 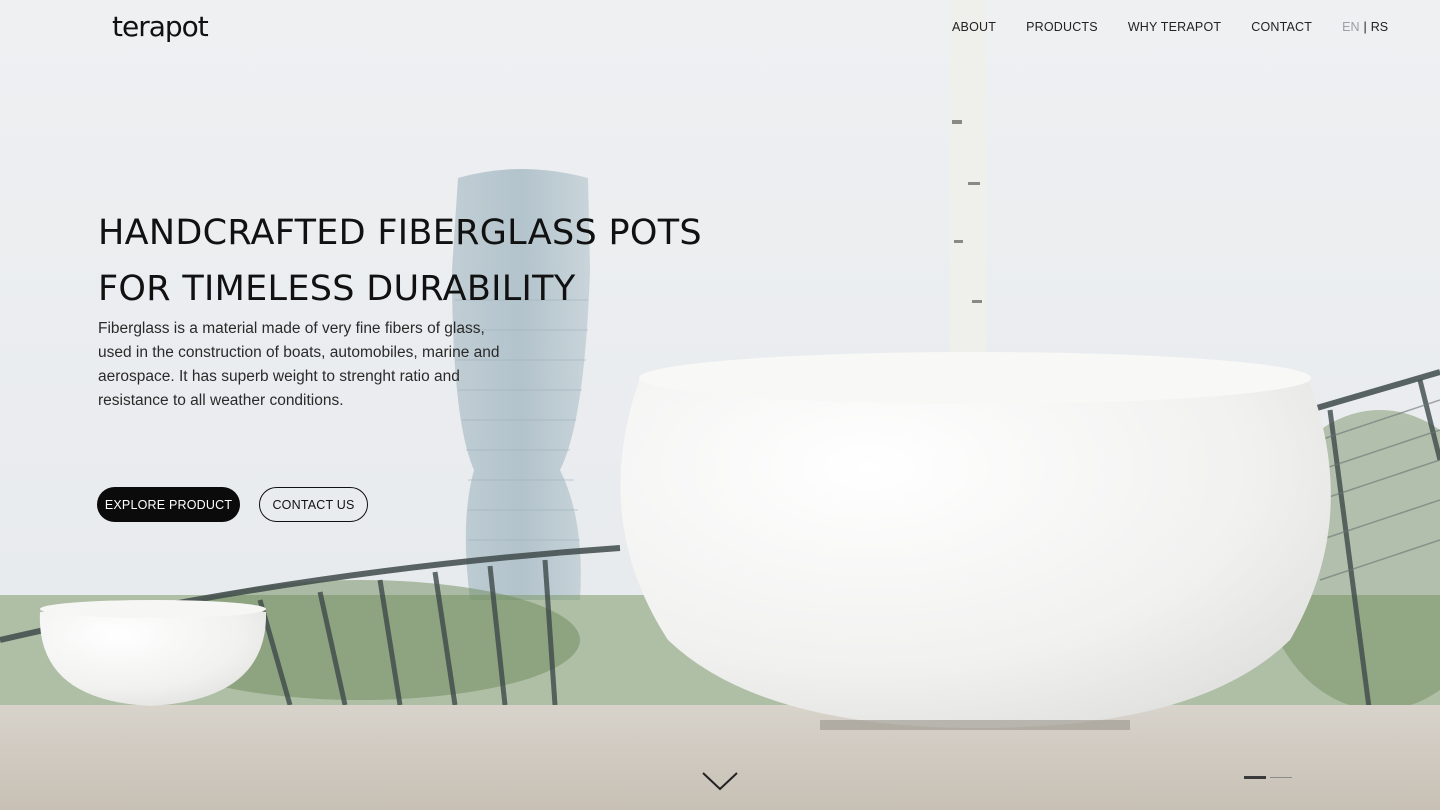 What do you see at coordinates (313, 504) in the screenshot?
I see `contact-us-button: CONTACT US` at bounding box center [313, 504].